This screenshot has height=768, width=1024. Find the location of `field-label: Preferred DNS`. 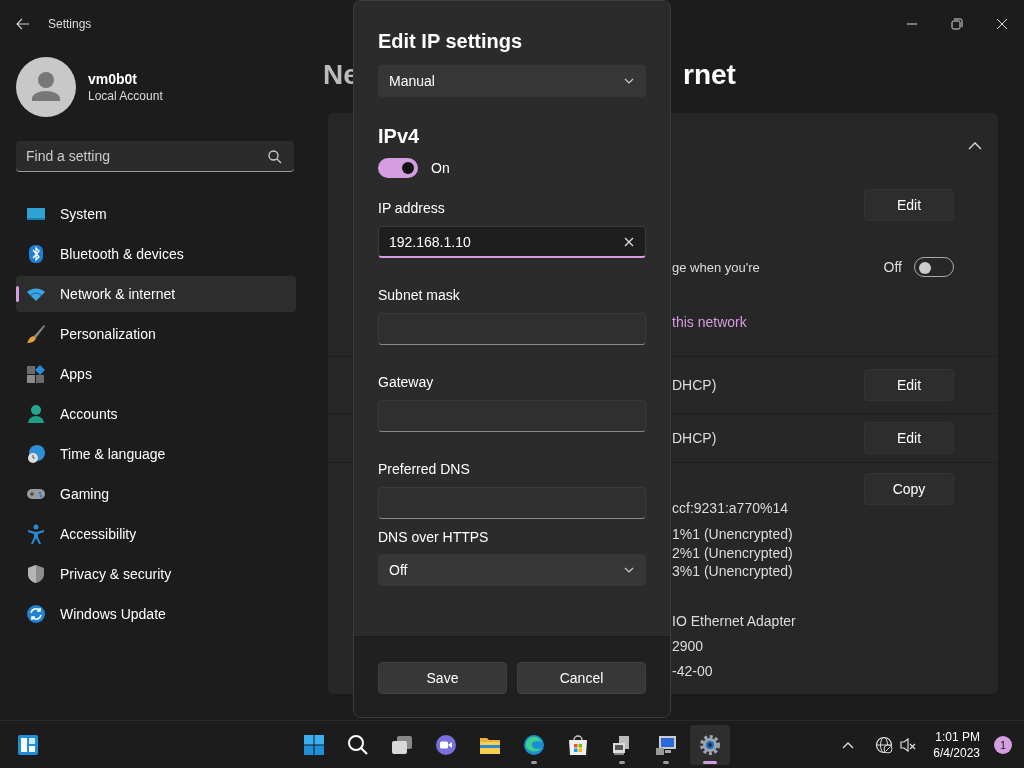

field-label: Preferred DNS is located at coordinates (424, 469).